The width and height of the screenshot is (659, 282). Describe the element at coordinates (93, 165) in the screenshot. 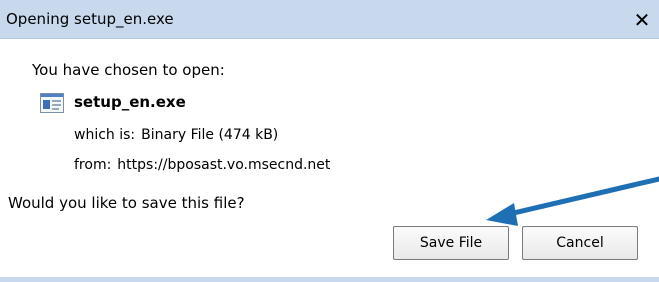

I see `file-source-label: from:` at that location.